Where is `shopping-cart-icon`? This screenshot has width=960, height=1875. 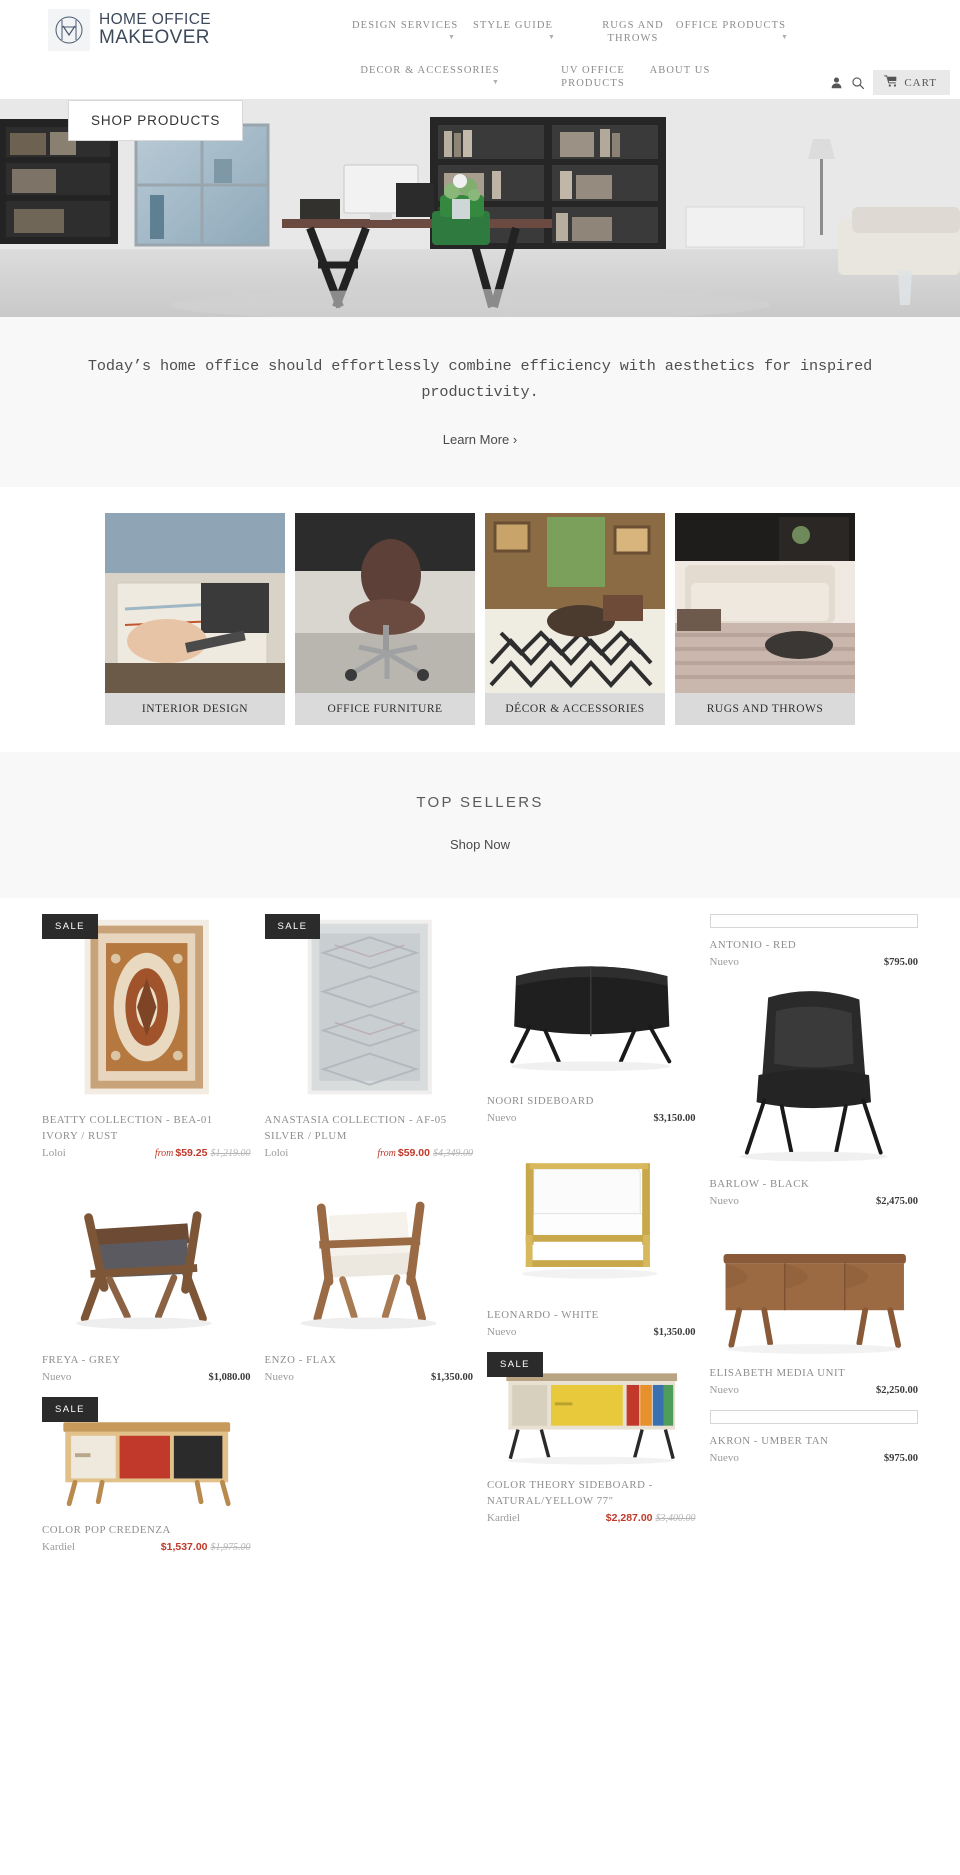
shopping-cart-icon is located at coordinates (891, 82).